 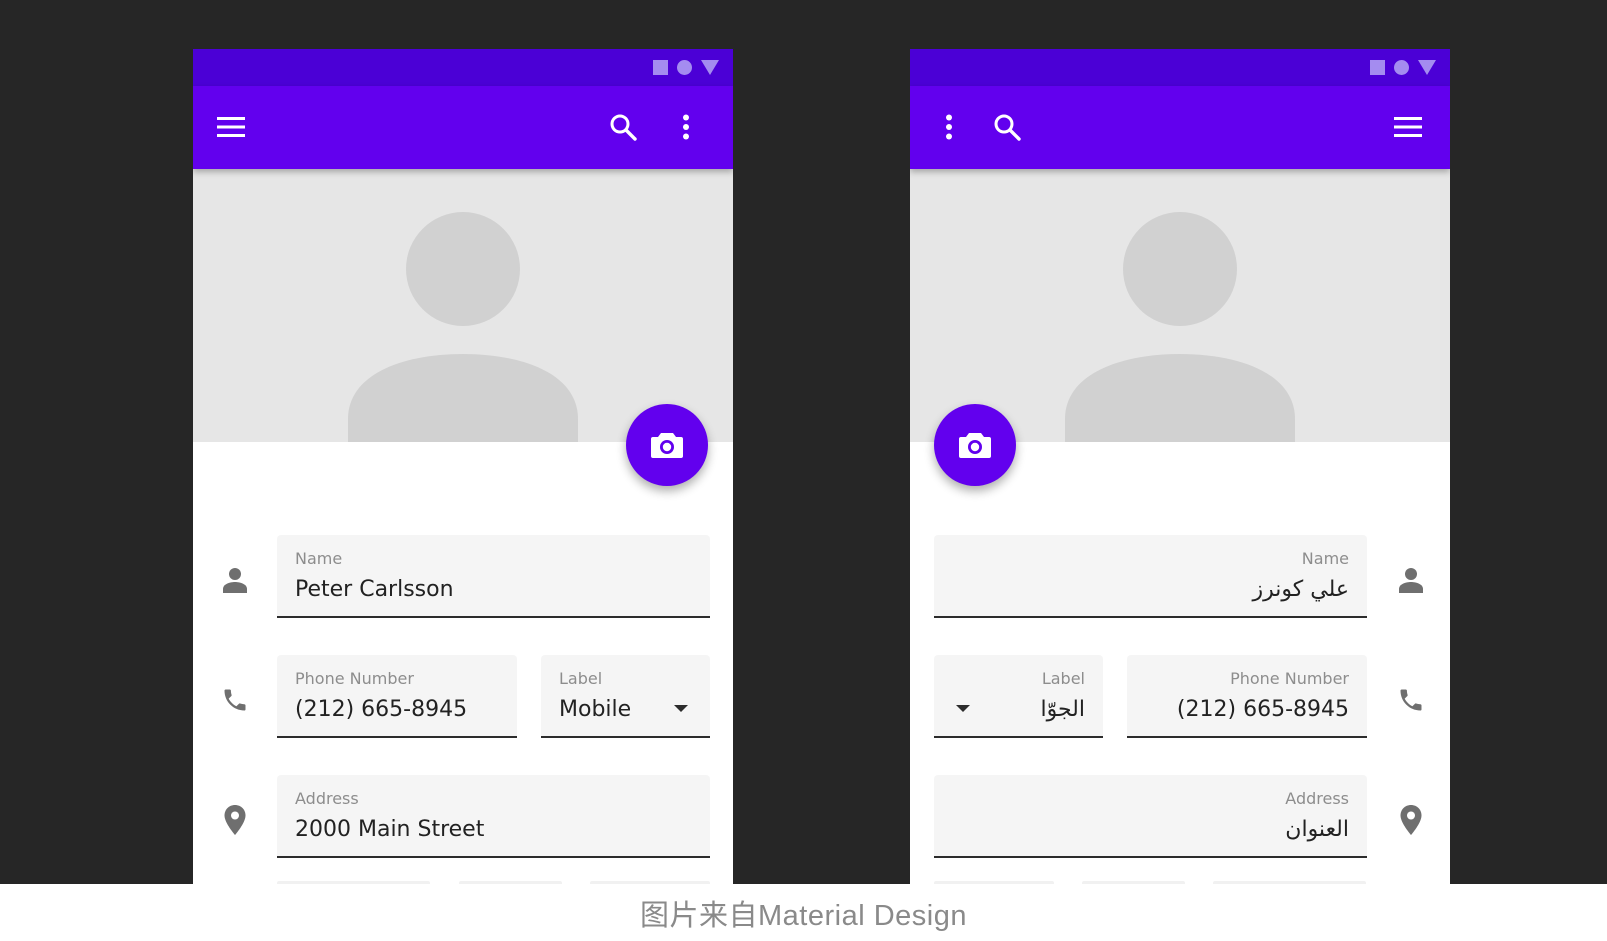 I want to click on address-field: Address 2000 Main Street, so click(x=493, y=816).